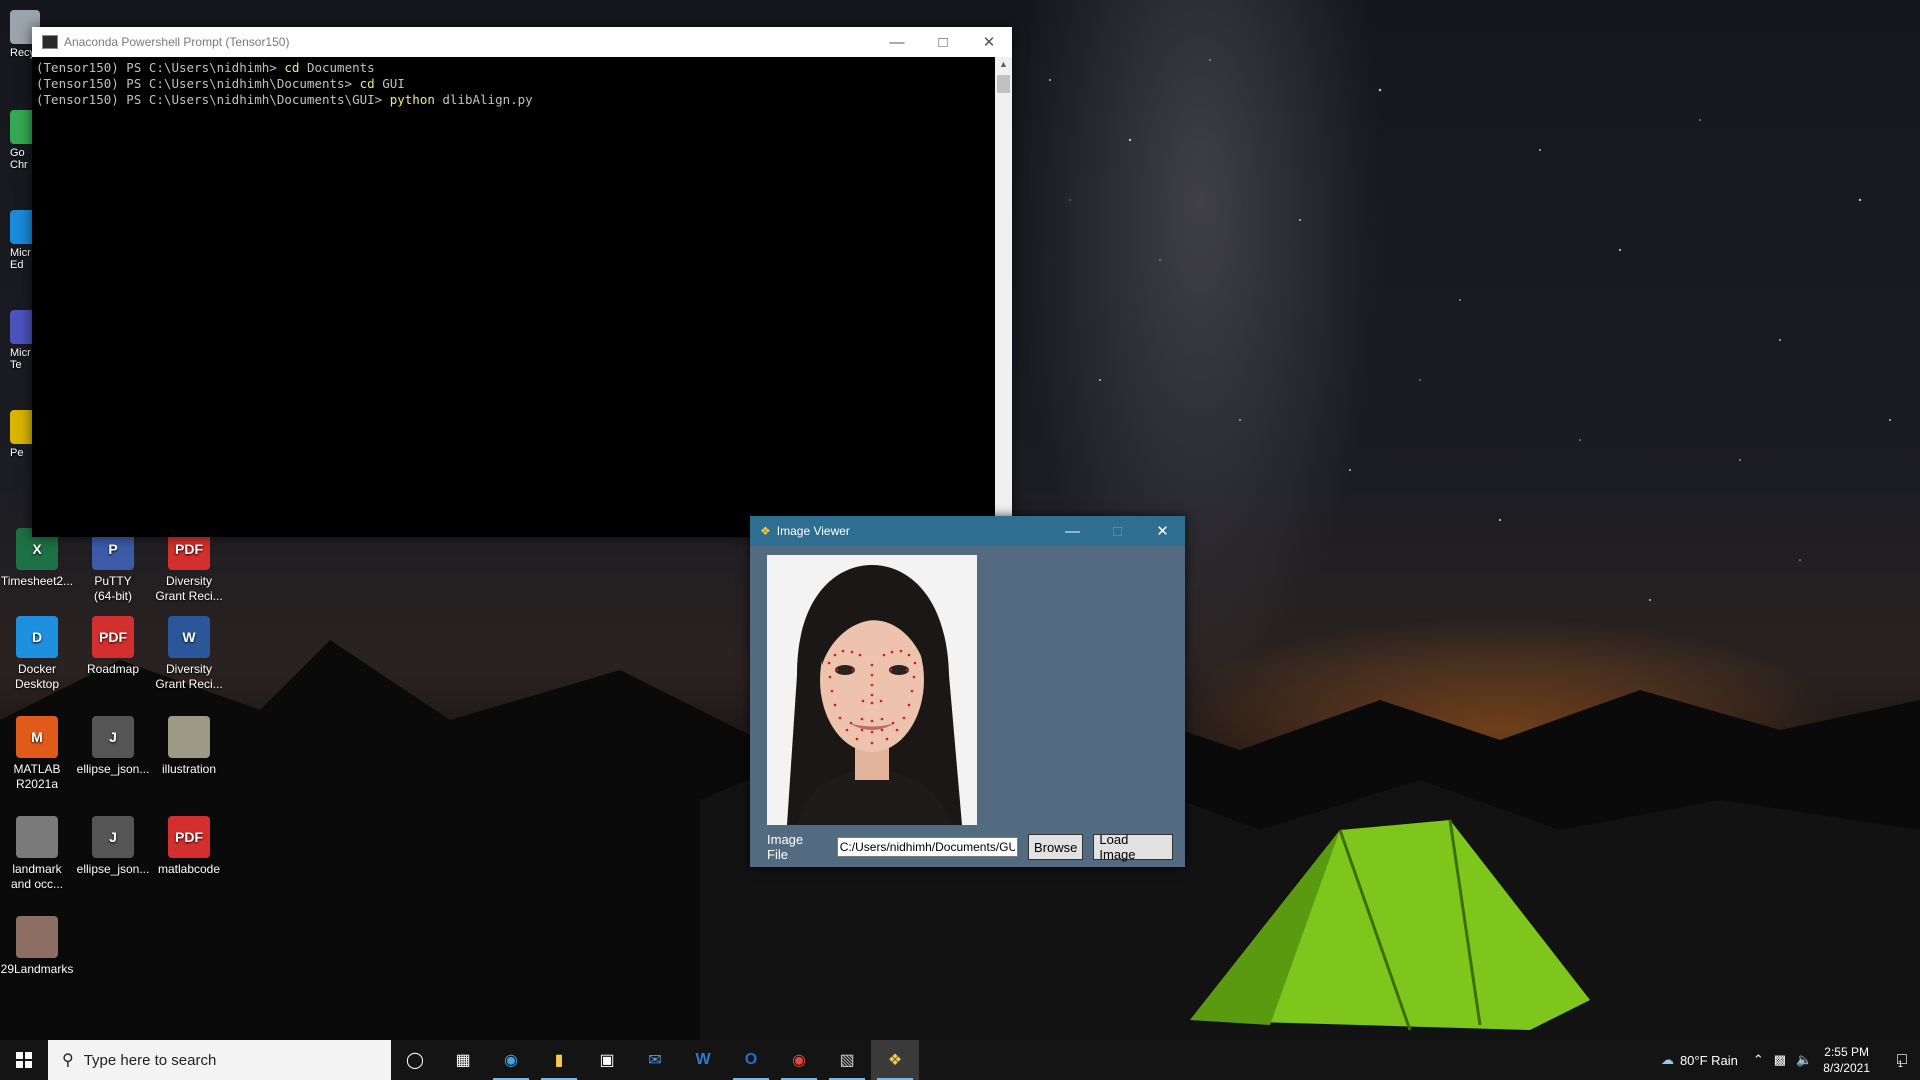 The width and height of the screenshot is (1920, 1080). I want to click on cortana-icon: ◯, so click(415, 1060).